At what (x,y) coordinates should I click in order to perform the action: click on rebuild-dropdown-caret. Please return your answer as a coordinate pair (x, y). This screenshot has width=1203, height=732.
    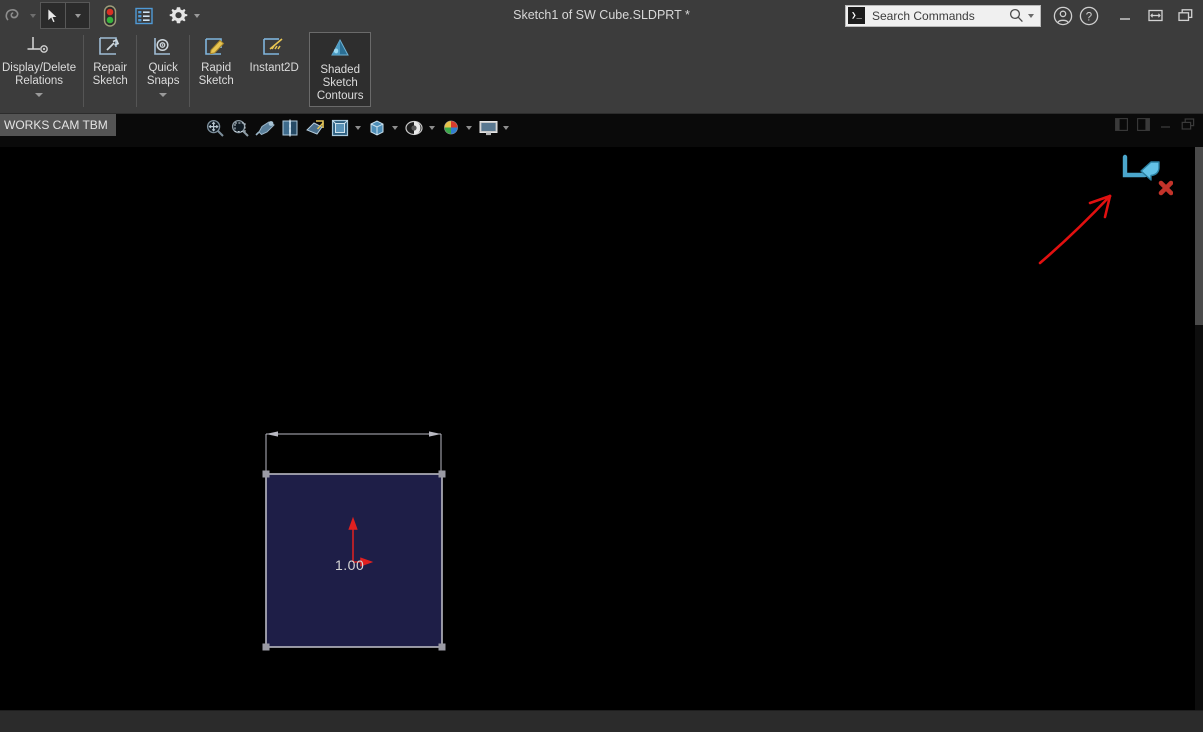
    Looking at the image, I should click on (33, 15).